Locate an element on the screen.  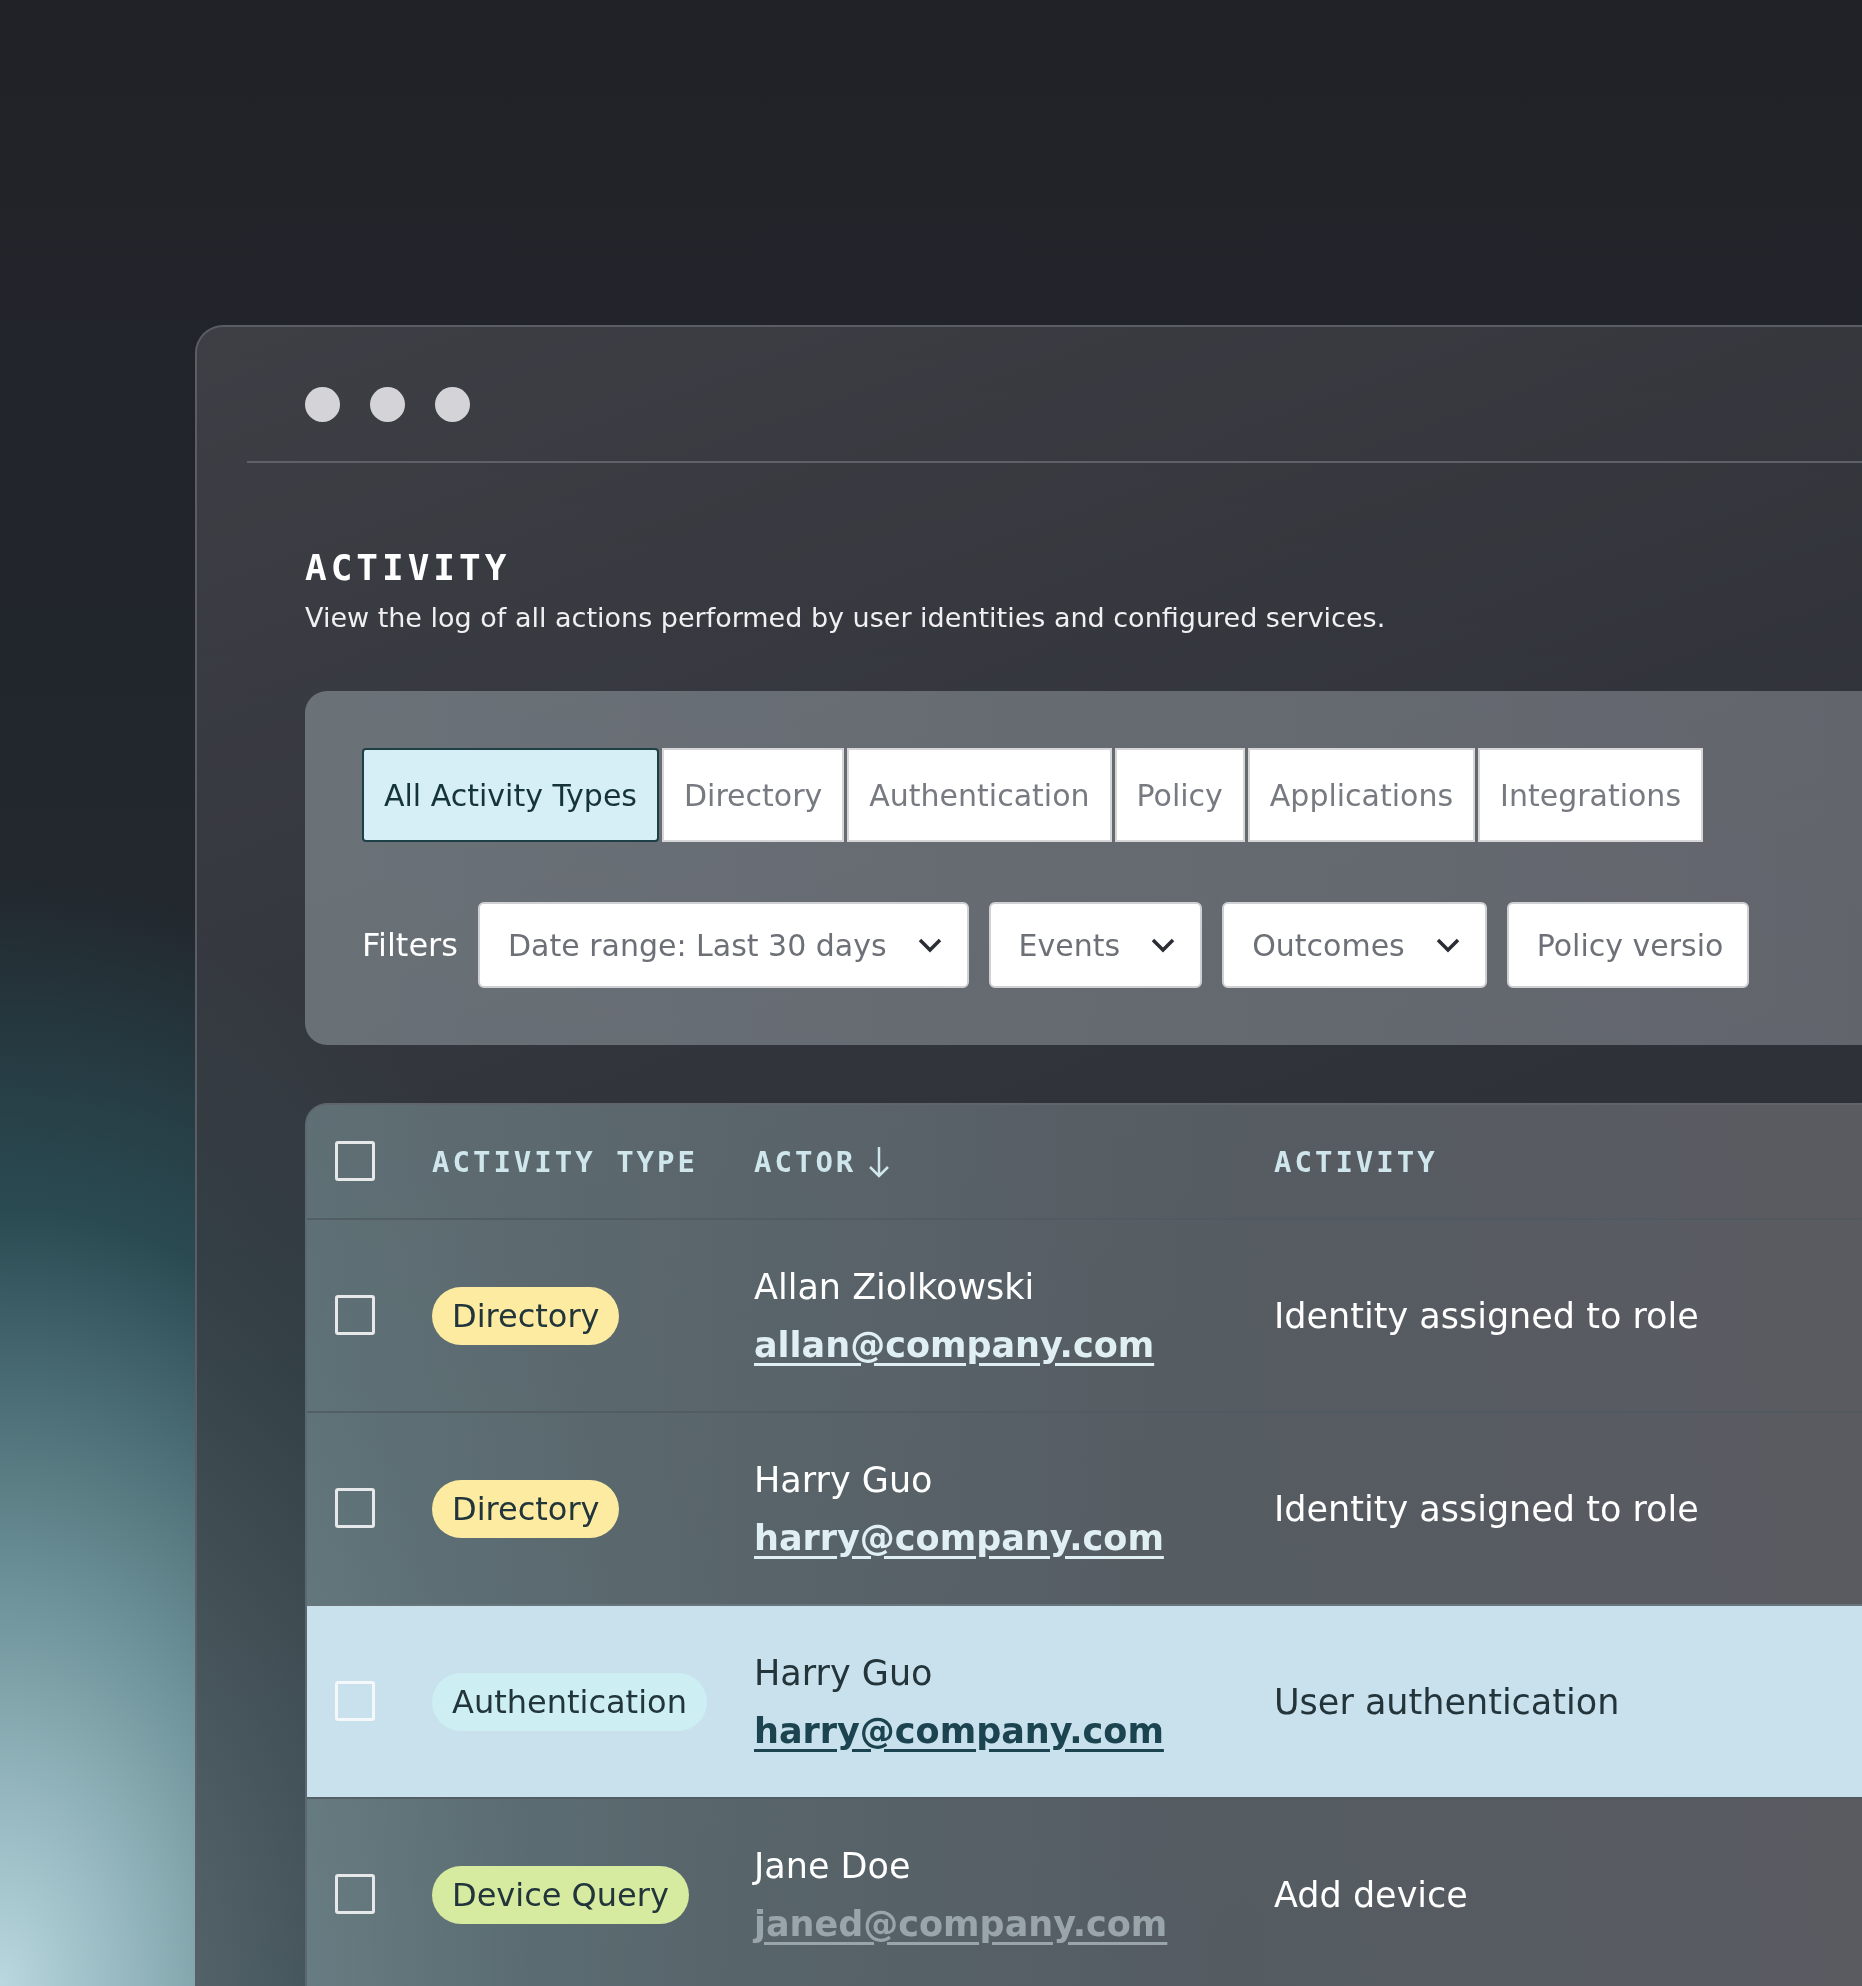
page-subtitle: View the log of all actions performed by user identities and configured services. is located at coordinates (846, 617).